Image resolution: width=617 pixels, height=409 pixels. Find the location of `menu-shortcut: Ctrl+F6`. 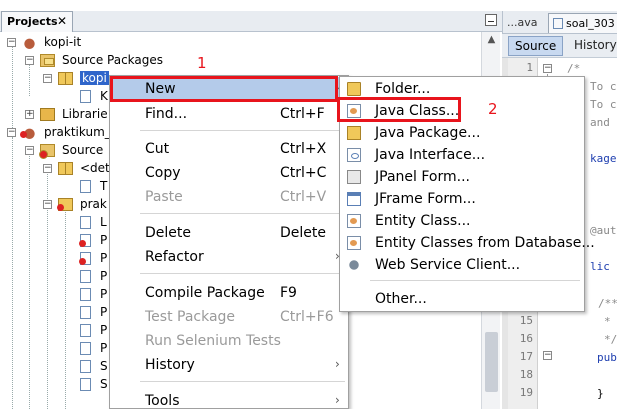

menu-shortcut: Ctrl+F6 is located at coordinates (307, 317).